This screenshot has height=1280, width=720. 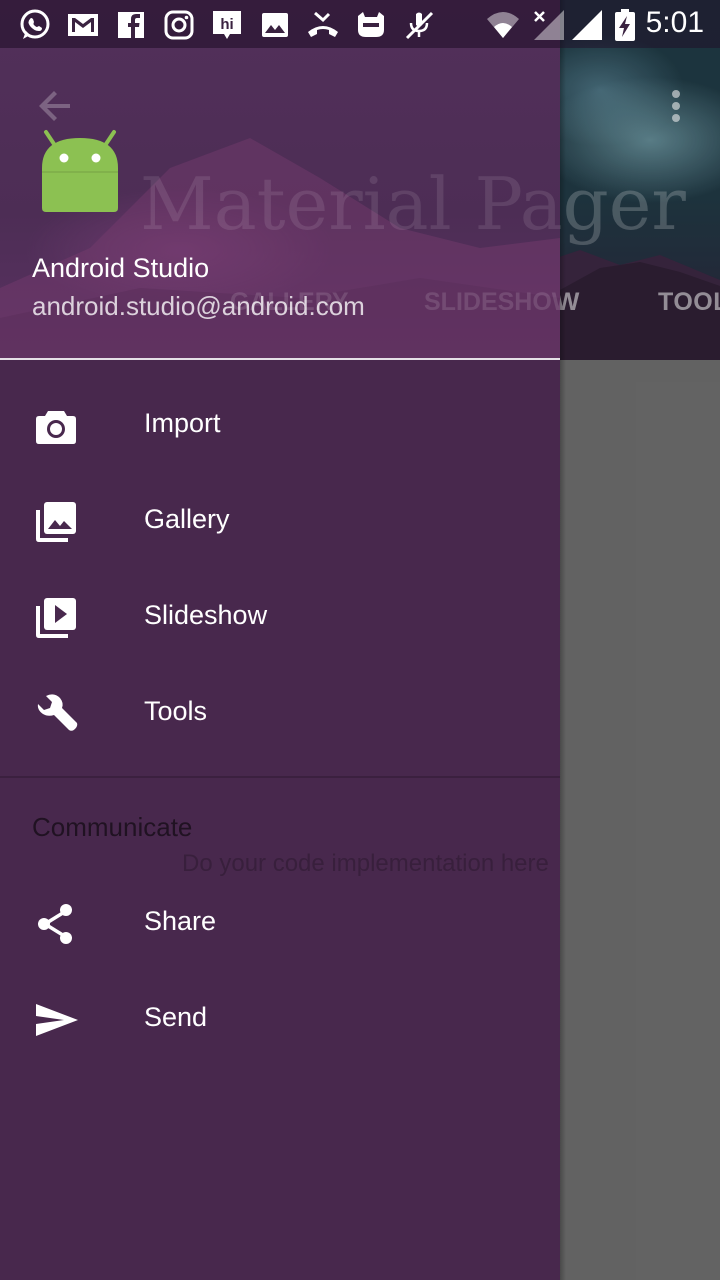 What do you see at coordinates (280, 426) in the screenshot?
I see `nav-item-import: Import` at bounding box center [280, 426].